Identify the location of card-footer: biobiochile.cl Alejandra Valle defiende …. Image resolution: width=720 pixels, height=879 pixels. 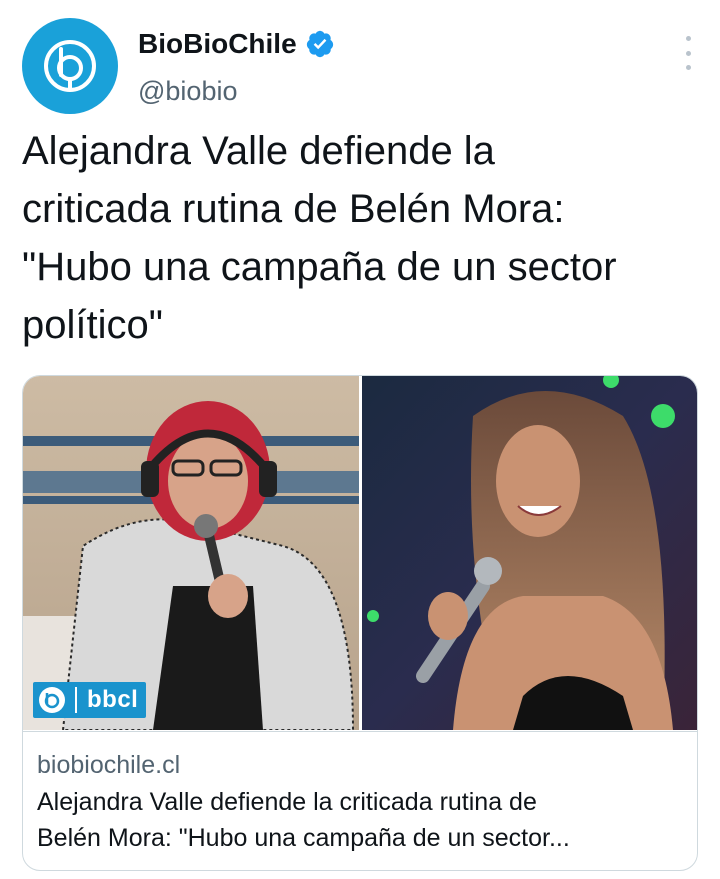
(360, 800).